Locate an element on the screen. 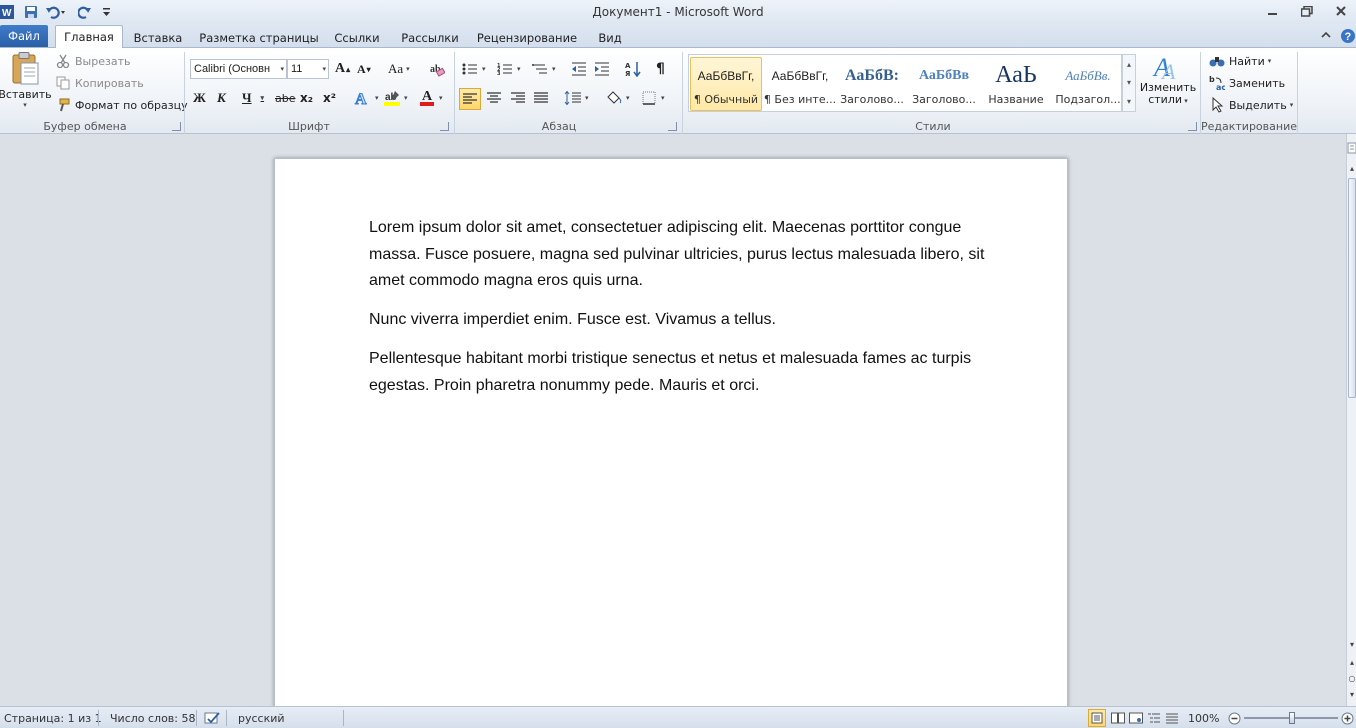  tab-references: Ссылки is located at coordinates (357, 37).